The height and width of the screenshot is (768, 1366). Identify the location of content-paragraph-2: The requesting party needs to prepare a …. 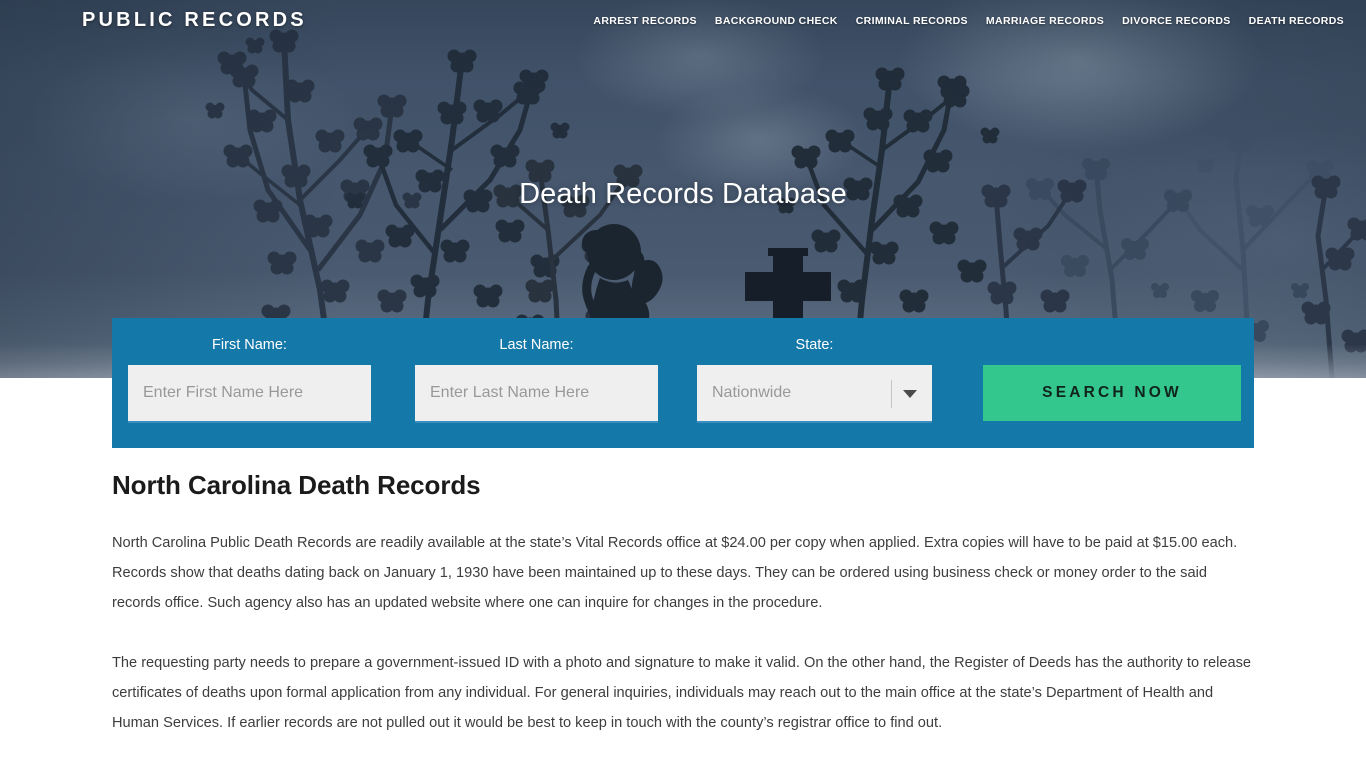
(681, 693).